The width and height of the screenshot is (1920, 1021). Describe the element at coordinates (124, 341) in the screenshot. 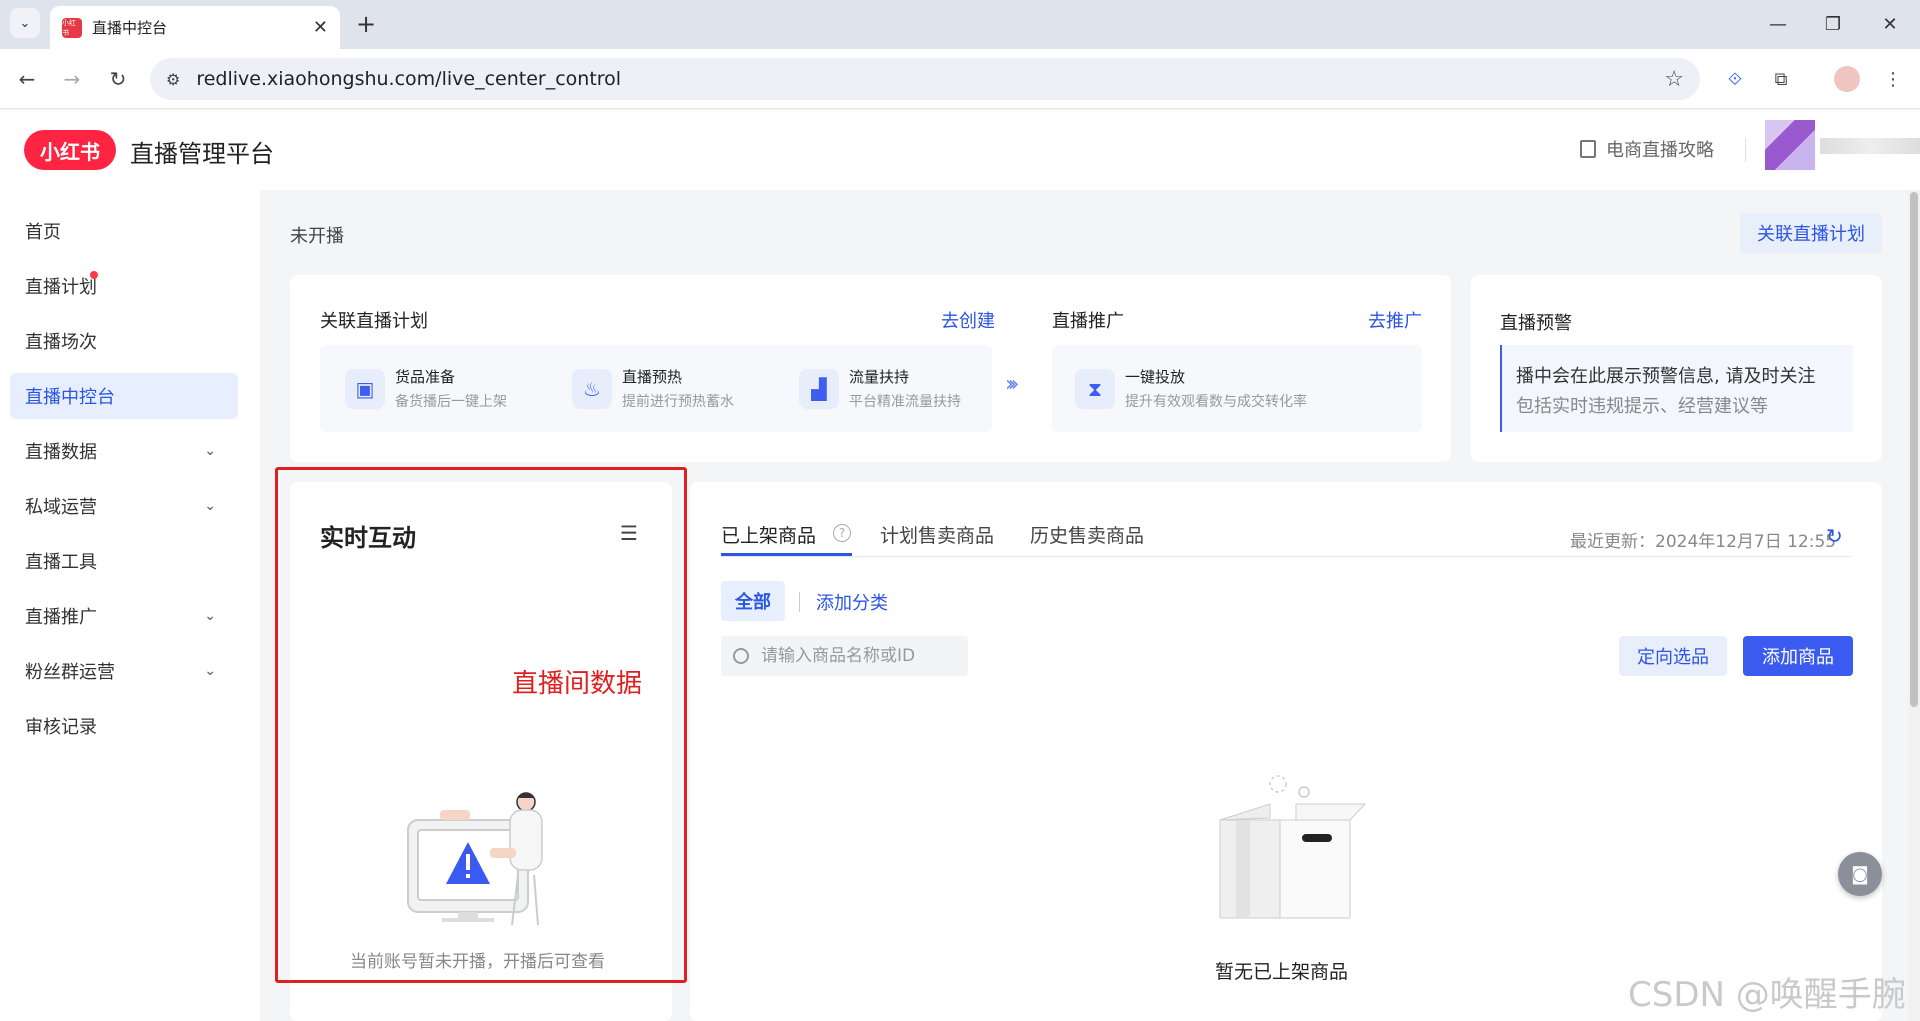

I see `sidebar-item-live-sessions: 直播场次` at that location.